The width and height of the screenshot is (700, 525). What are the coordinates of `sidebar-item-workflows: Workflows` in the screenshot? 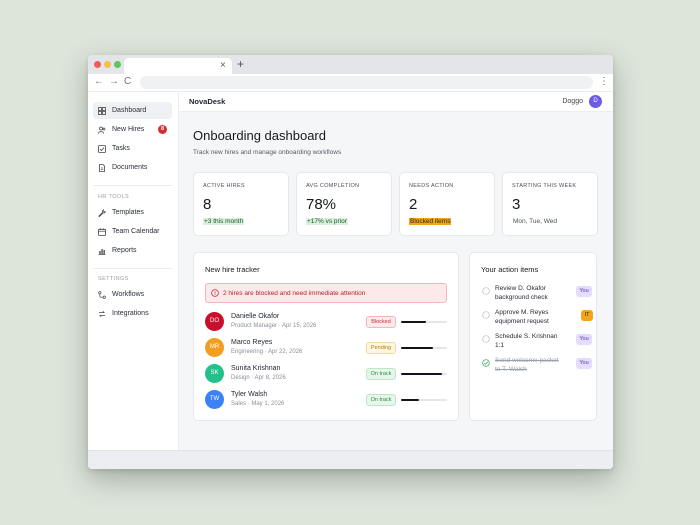 It's located at (132, 294).